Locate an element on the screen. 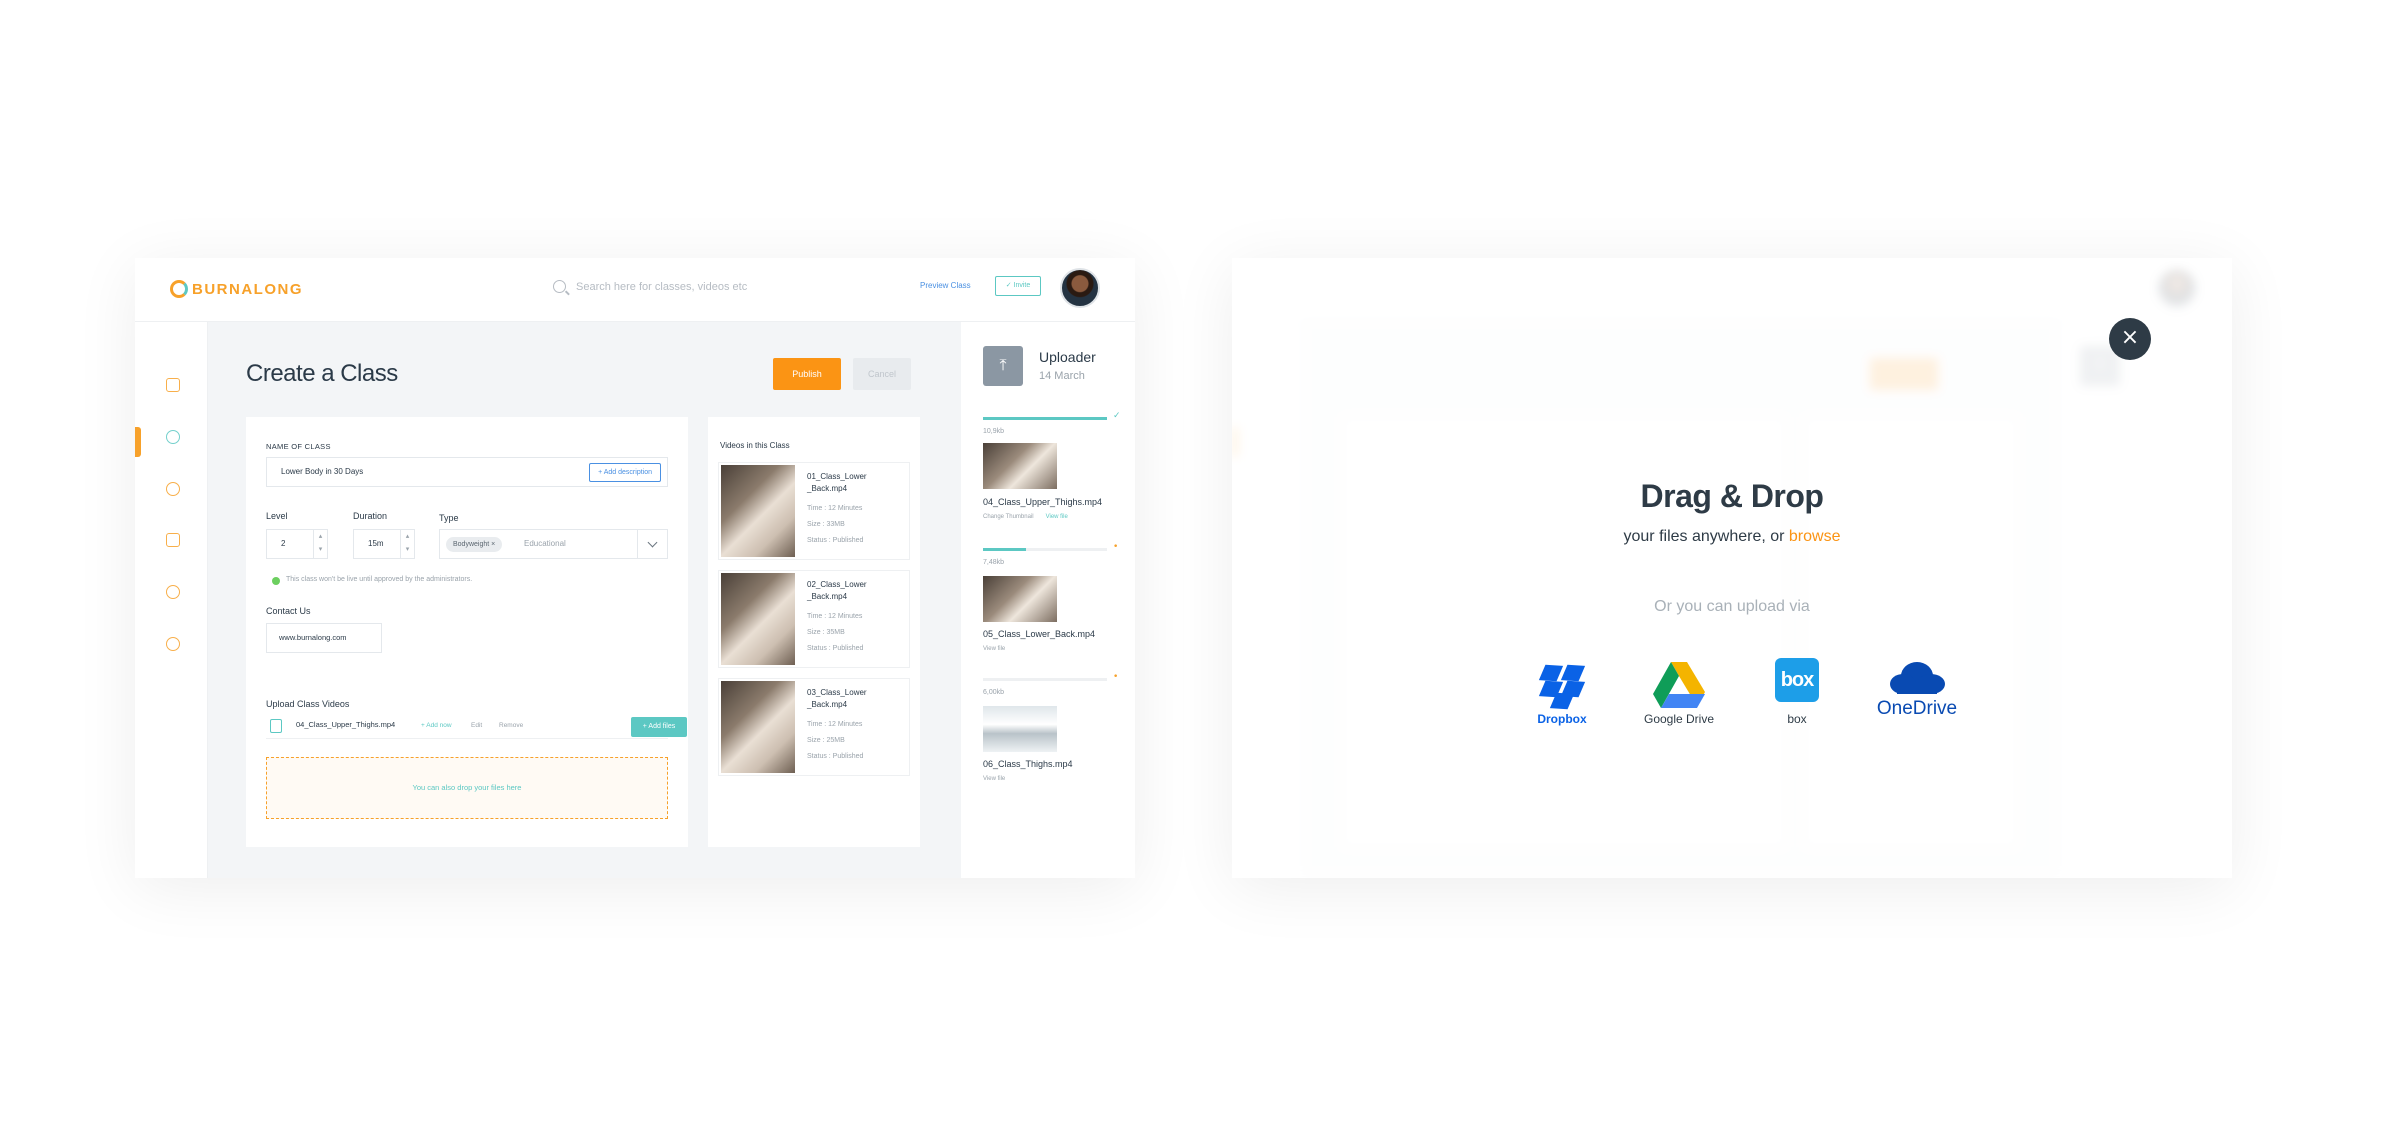 This screenshot has width=2400, height=1126. onedrive-label: OneDrive is located at coordinates (1917, 708).